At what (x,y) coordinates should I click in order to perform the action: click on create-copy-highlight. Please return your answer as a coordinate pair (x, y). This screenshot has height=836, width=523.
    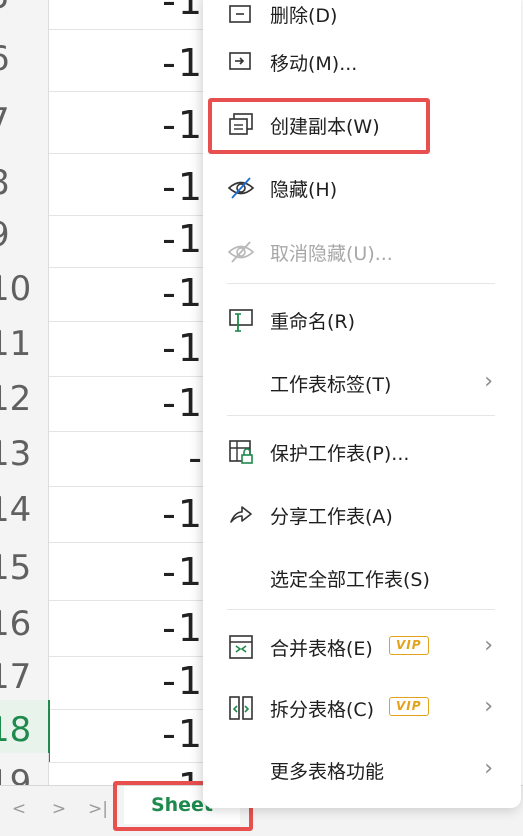
    Looking at the image, I should click on (319, 126).